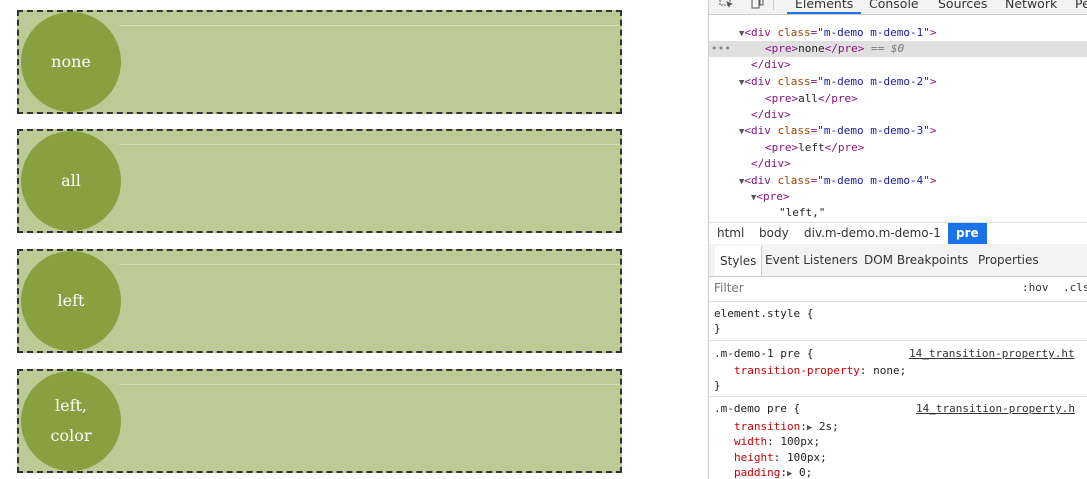 The height and width of the screenshot is (479, 1087). I want to click on devtools-toolbar: Elements Console Sources Network Pe, so click(898, 7).